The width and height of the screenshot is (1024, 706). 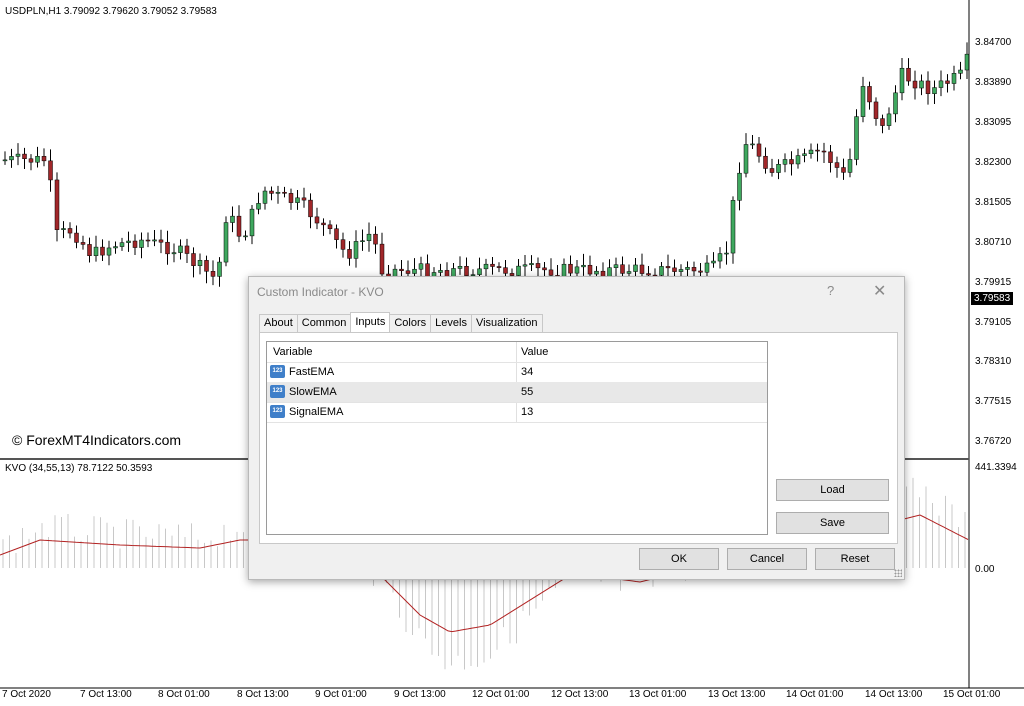 I want to click on time-axis-label: 12 Oct 01:00, so click(x=500, y=694).